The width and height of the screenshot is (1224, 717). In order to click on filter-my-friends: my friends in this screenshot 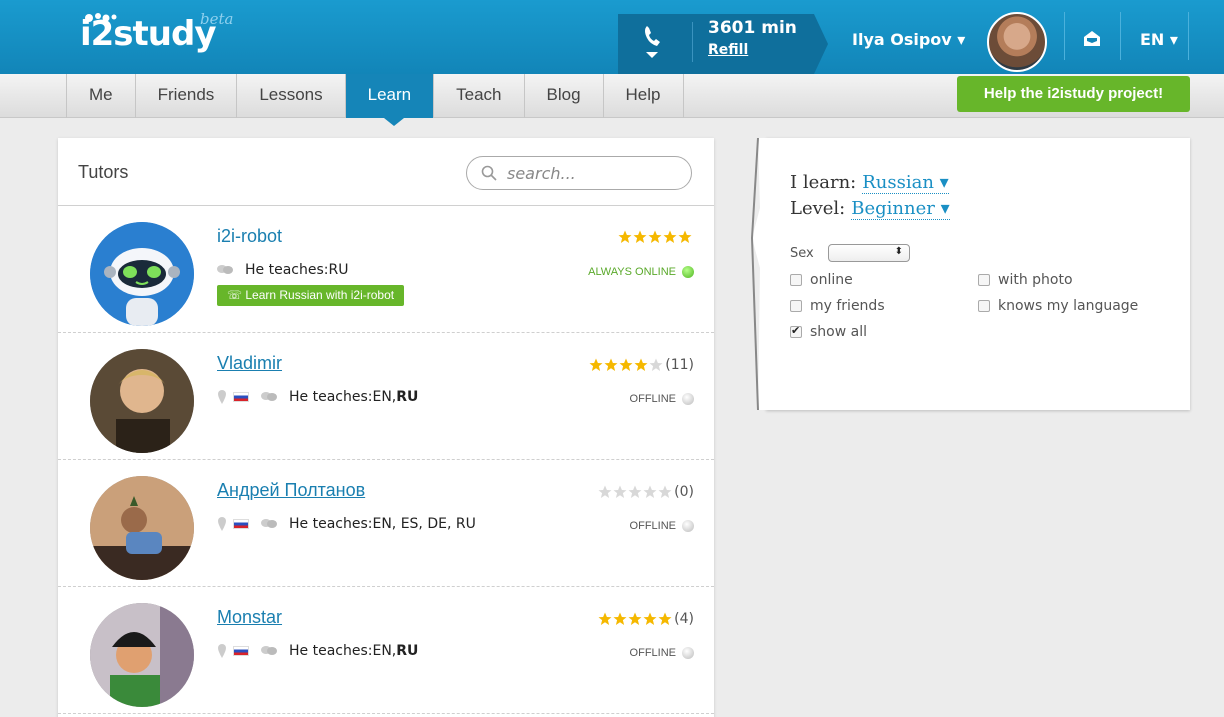, I will do `click(837, 306)`.